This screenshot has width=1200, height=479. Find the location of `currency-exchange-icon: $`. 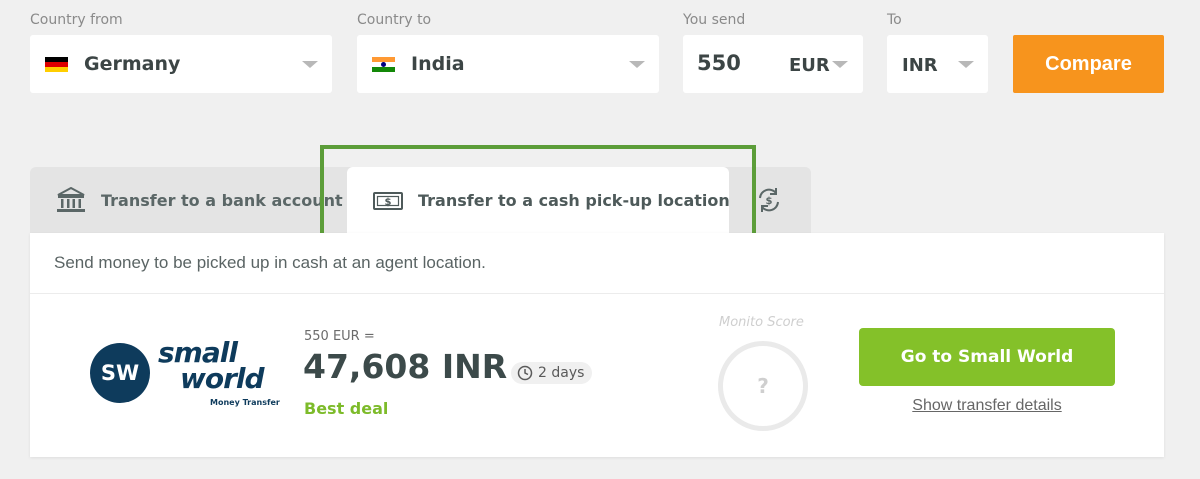

currency-exchange-icon: $ is located at coordinates (769, 200).